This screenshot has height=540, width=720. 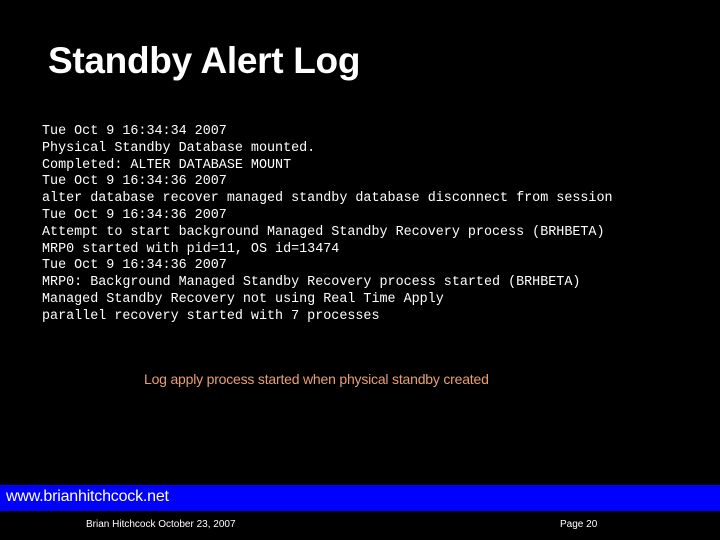 What do you see at coordinates (134, 131) in the screenshot?
I see `log-line: Tue Oct 9 16:34:34 2007` at bounding box center [134, 131].